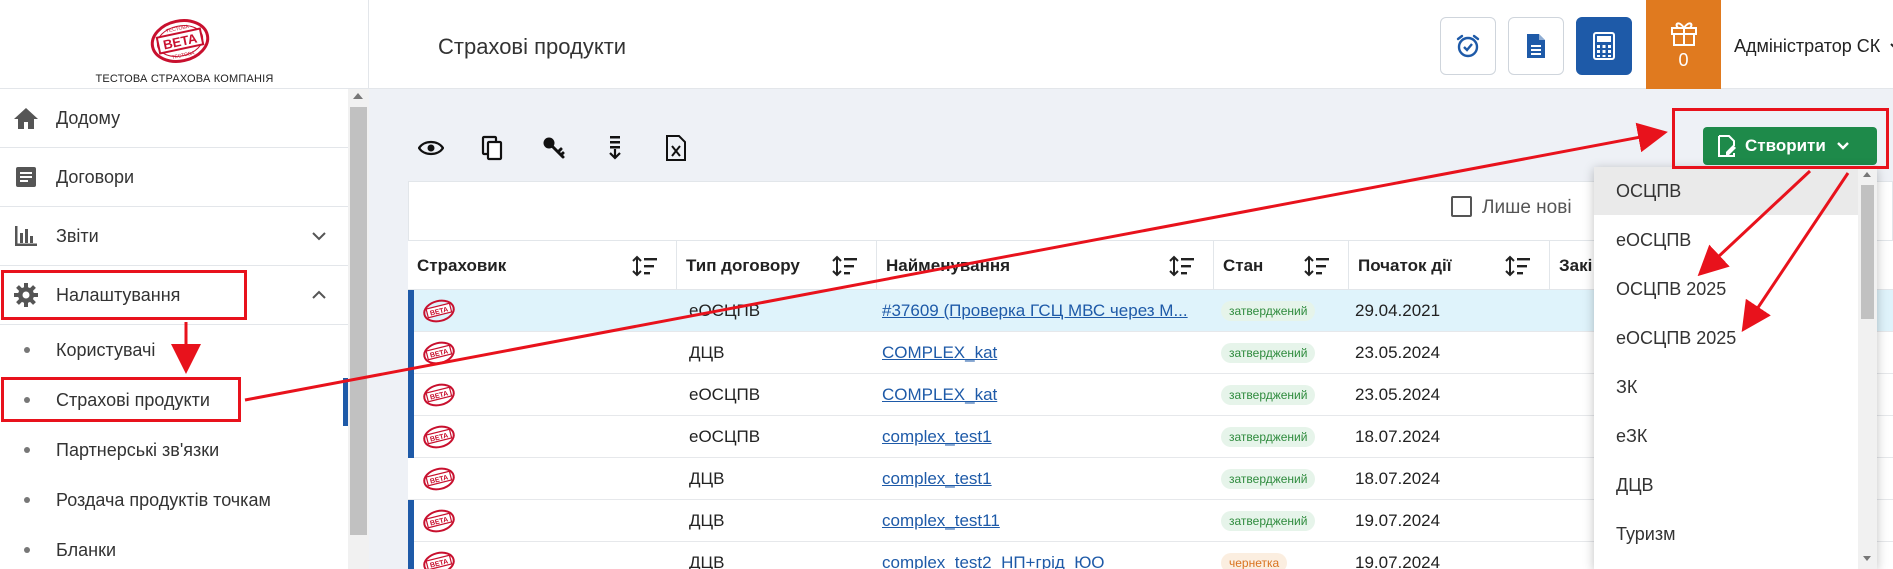 This screenshot has height=569, width=1893. I want to click on only-new-label: Лише нові, so click(1527, 208).